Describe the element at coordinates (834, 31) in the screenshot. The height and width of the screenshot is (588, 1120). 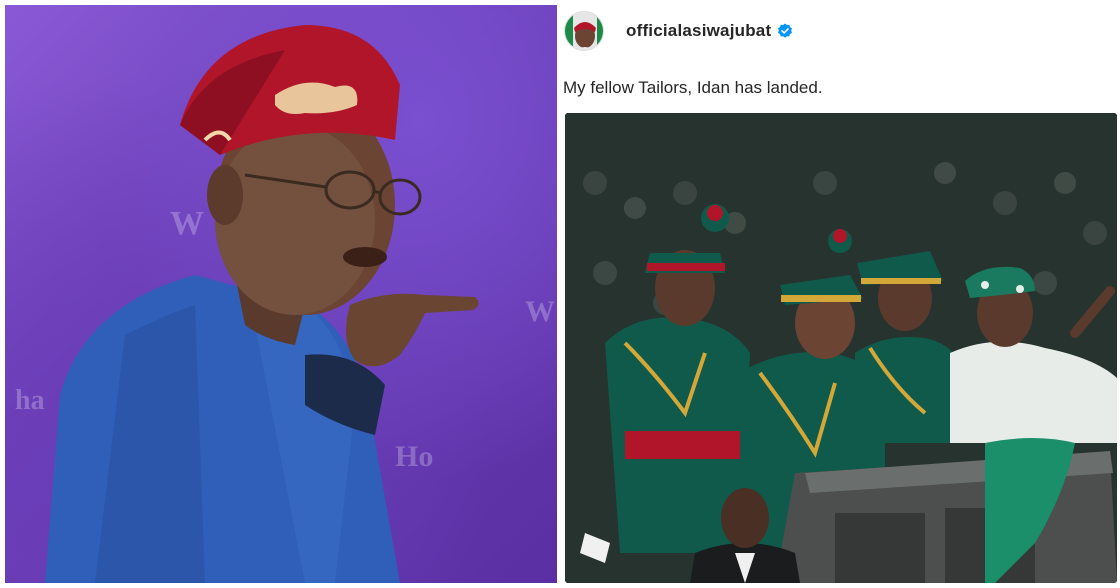
I see `post-header: officialasiwajubat` at that location.